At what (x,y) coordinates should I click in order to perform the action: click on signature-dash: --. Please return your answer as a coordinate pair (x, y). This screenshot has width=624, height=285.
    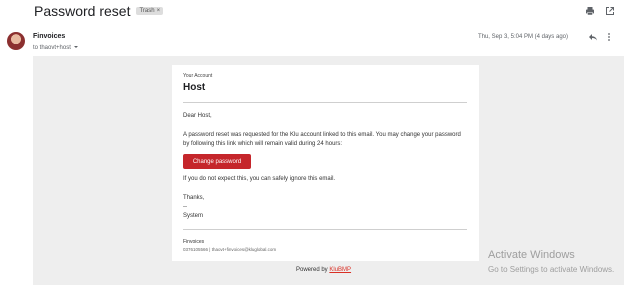
    Looking at the image, I should click on (185, 207).